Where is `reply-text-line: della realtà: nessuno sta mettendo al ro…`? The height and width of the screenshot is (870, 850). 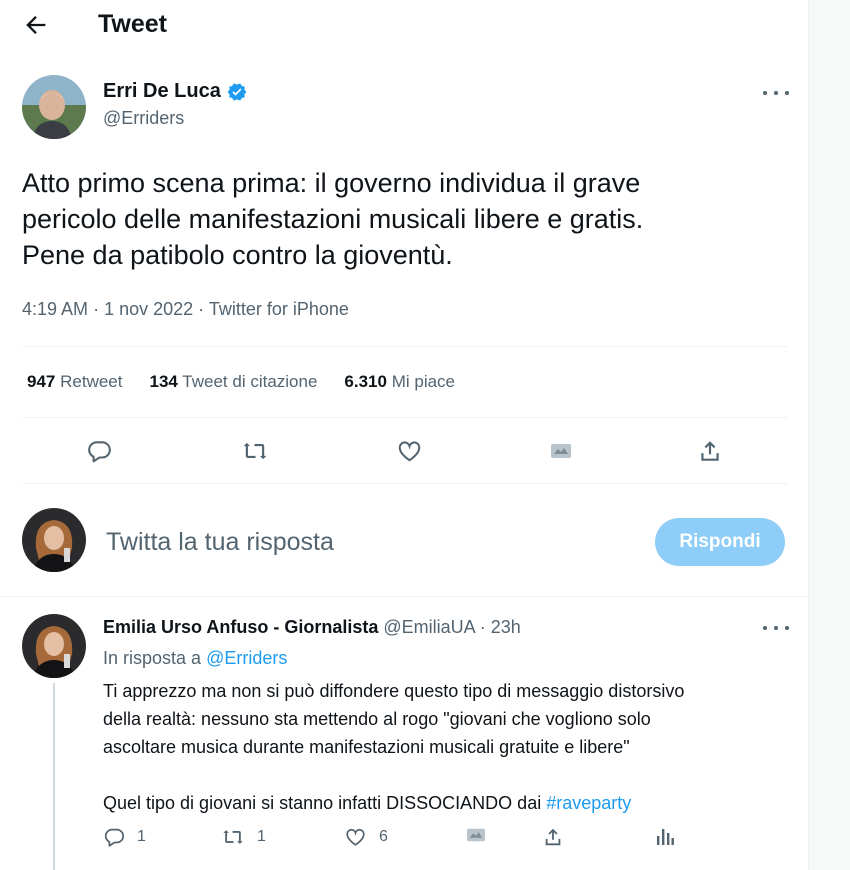
reply-text-line: della realtà: nessuno sta mettendo al ro… is located at coordinates (377, 719).